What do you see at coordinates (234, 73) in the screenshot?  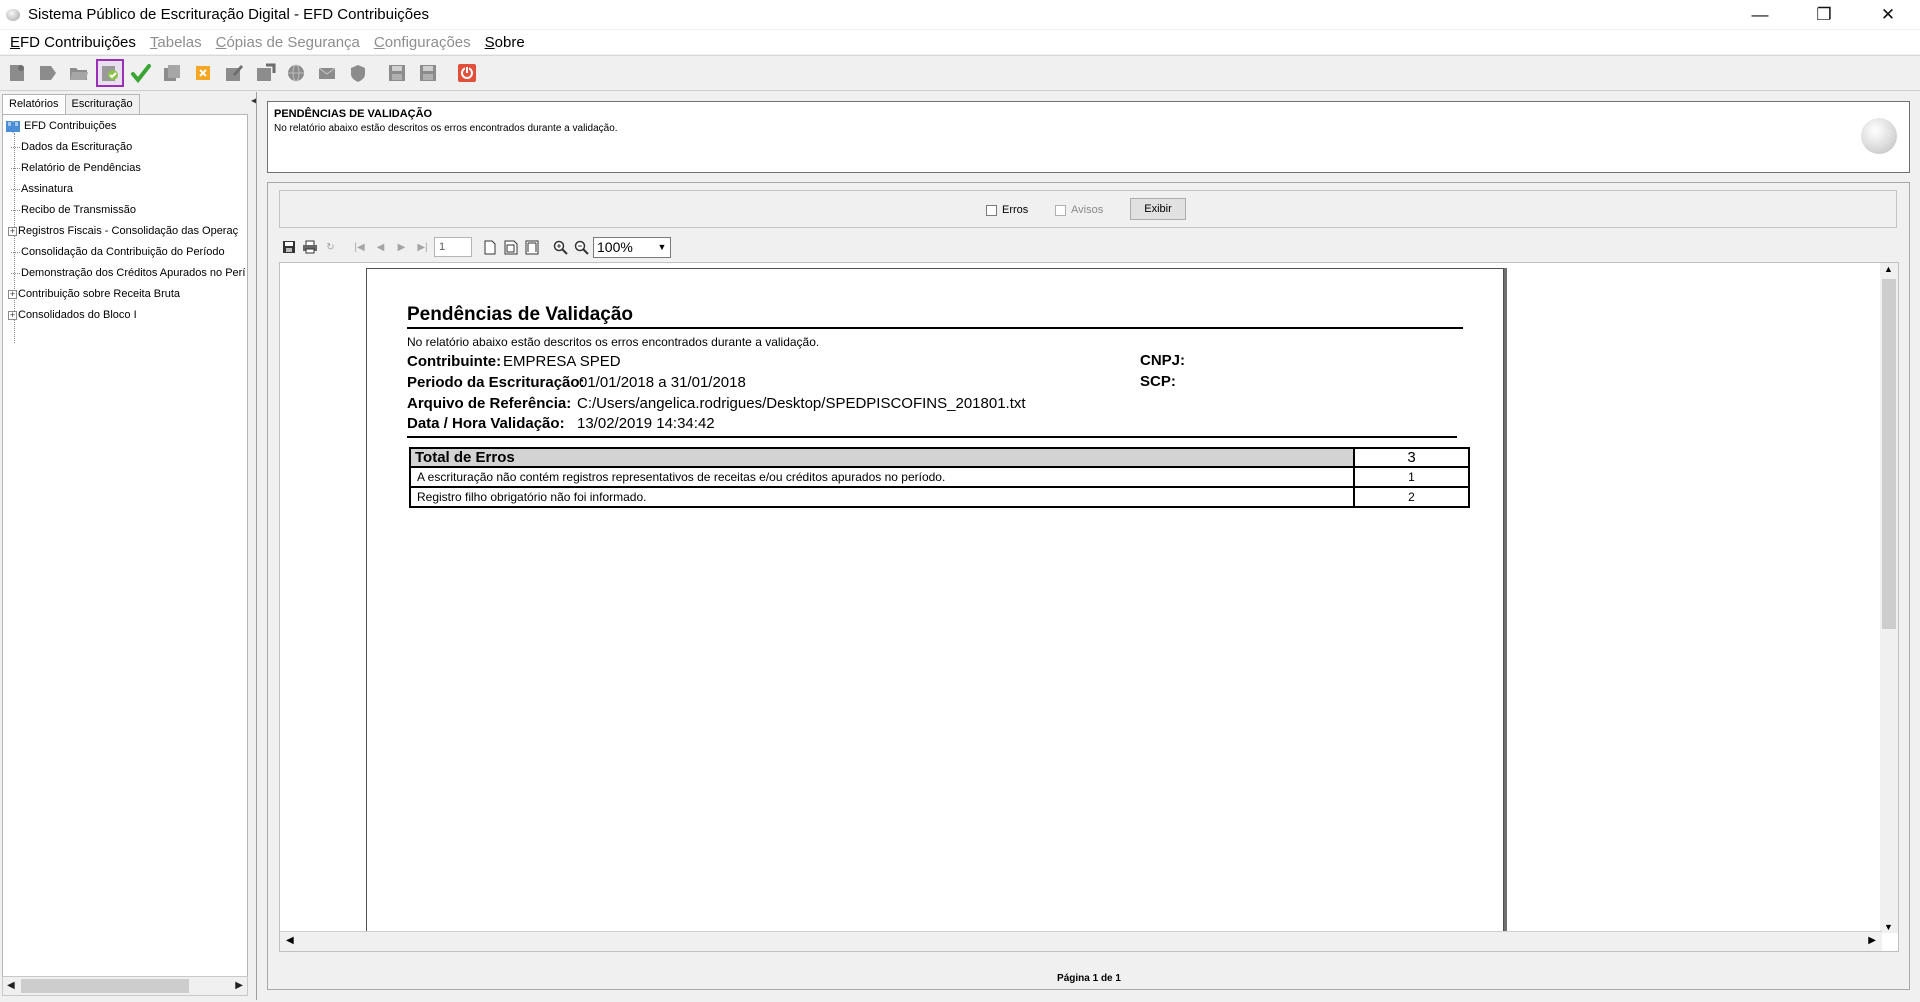 I see `sign-icon` at bounding box center [234, 73].